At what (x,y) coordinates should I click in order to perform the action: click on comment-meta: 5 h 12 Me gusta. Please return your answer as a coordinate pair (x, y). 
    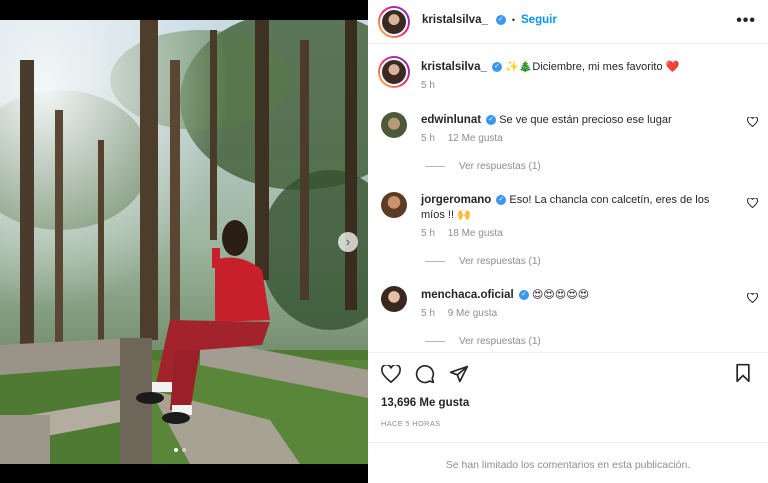
    Looking at the image, I should click on (462, 138).